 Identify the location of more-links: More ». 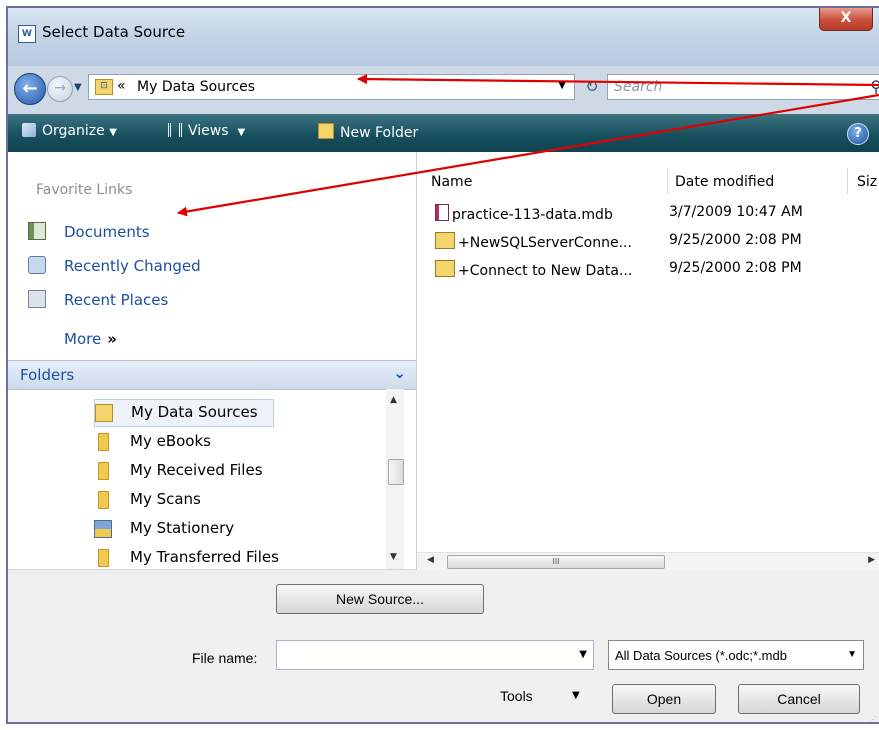
(90, 339).